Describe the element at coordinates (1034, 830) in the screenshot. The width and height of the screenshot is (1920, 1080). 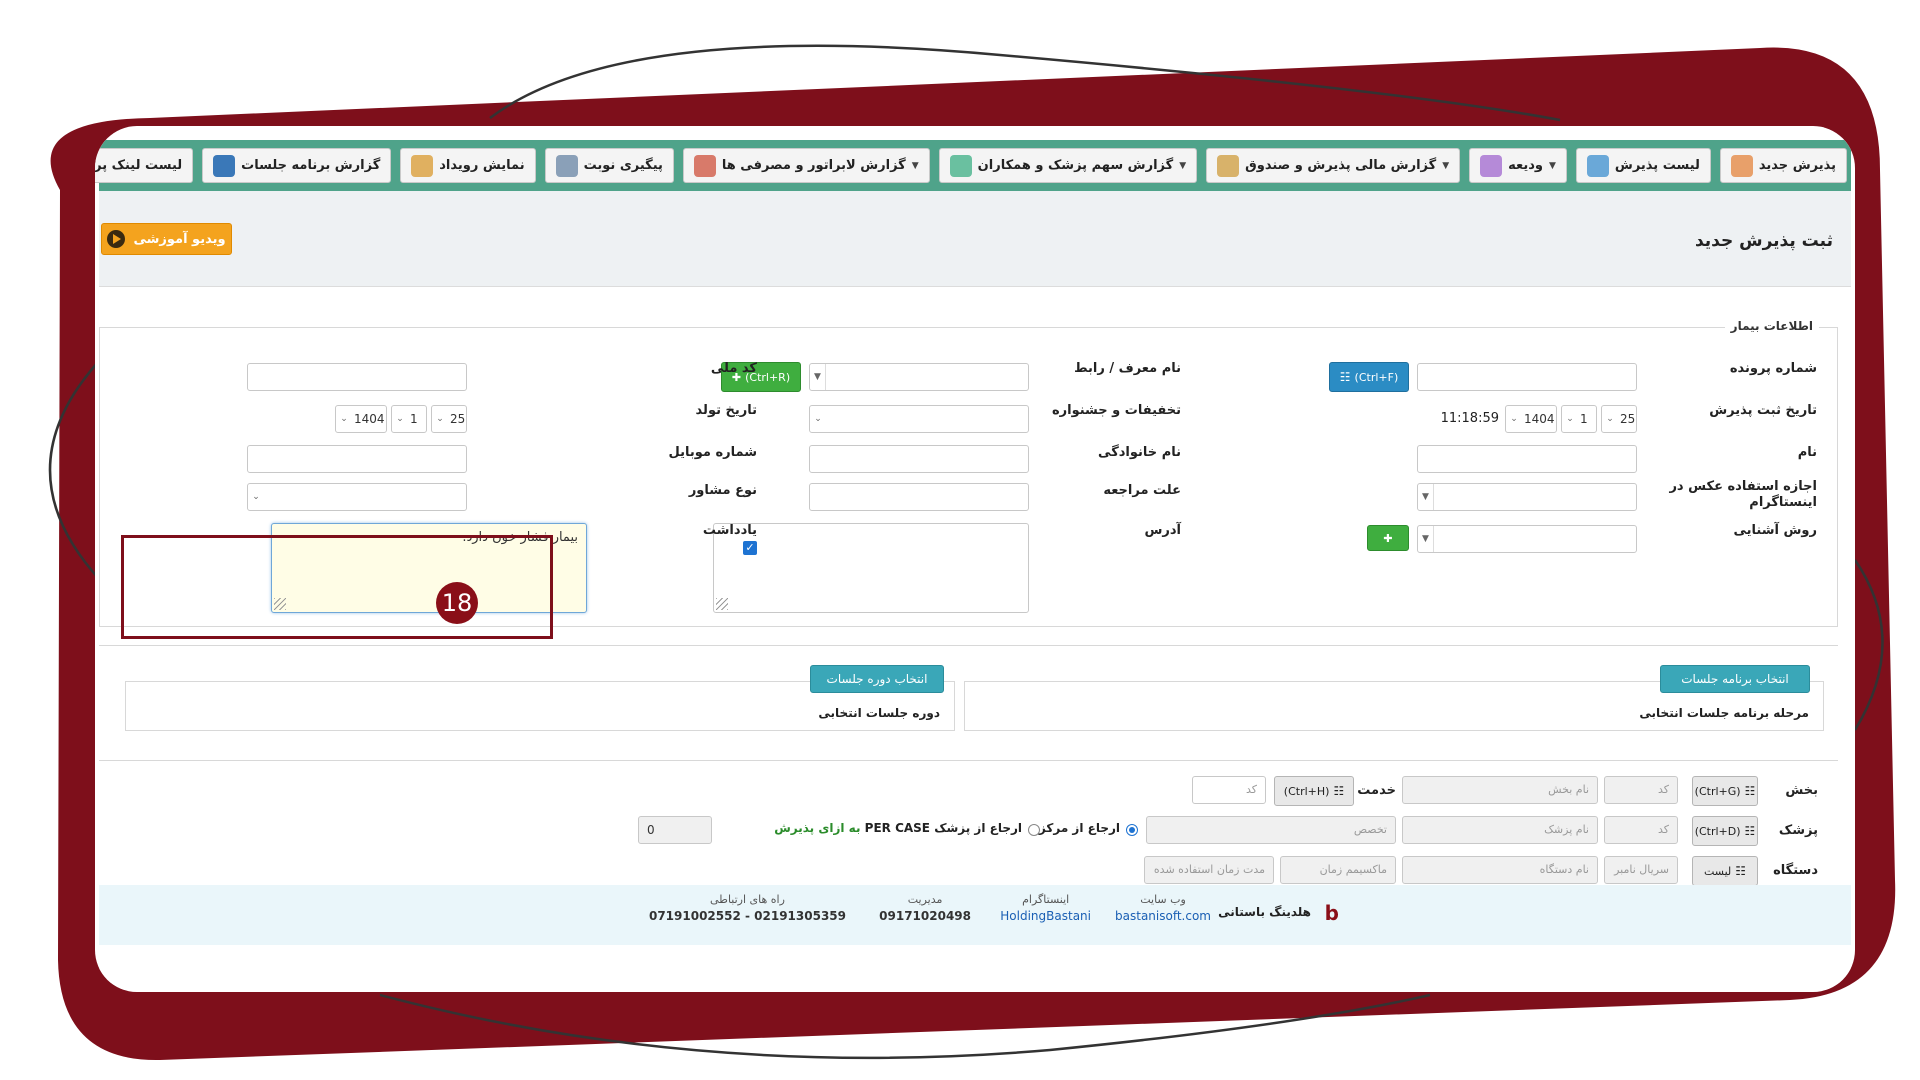
I see `referral-doctor-radio` at that location.